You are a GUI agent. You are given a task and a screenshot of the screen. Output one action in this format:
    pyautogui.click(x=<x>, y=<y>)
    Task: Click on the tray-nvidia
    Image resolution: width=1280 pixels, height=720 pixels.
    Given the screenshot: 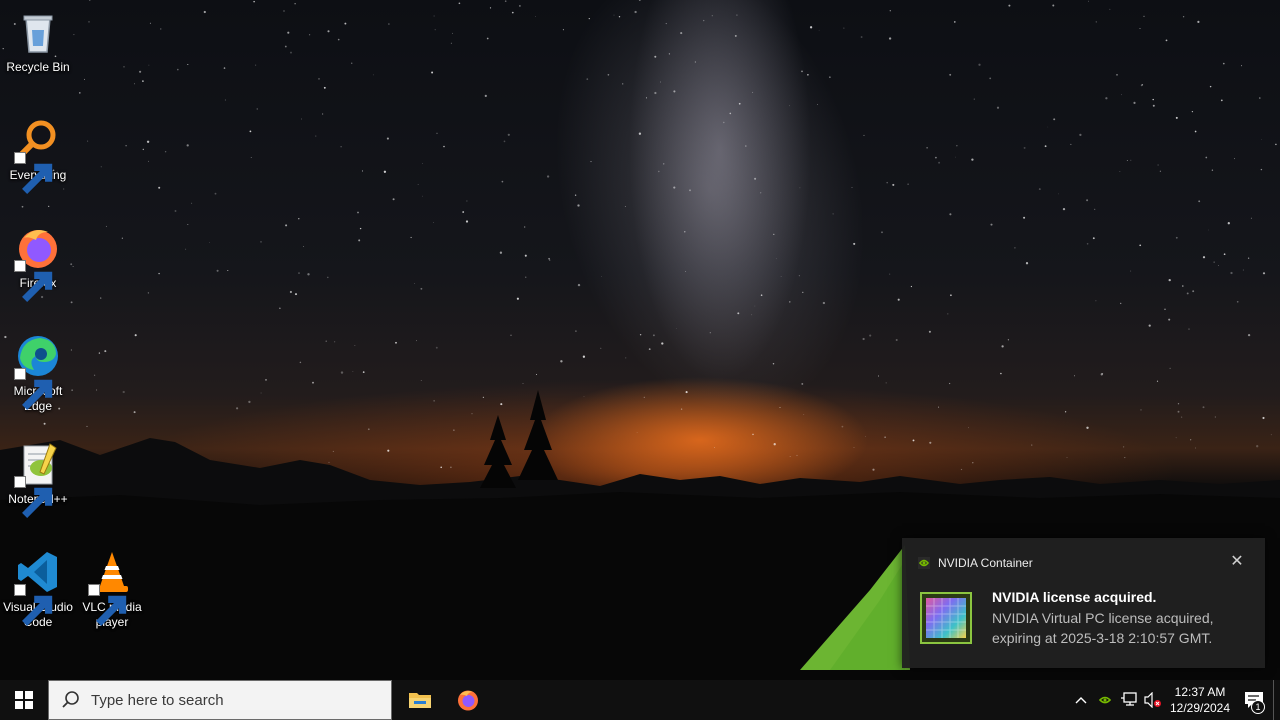 What is the action you would take?
    pyautogui.click(x=1105, y=700)
    